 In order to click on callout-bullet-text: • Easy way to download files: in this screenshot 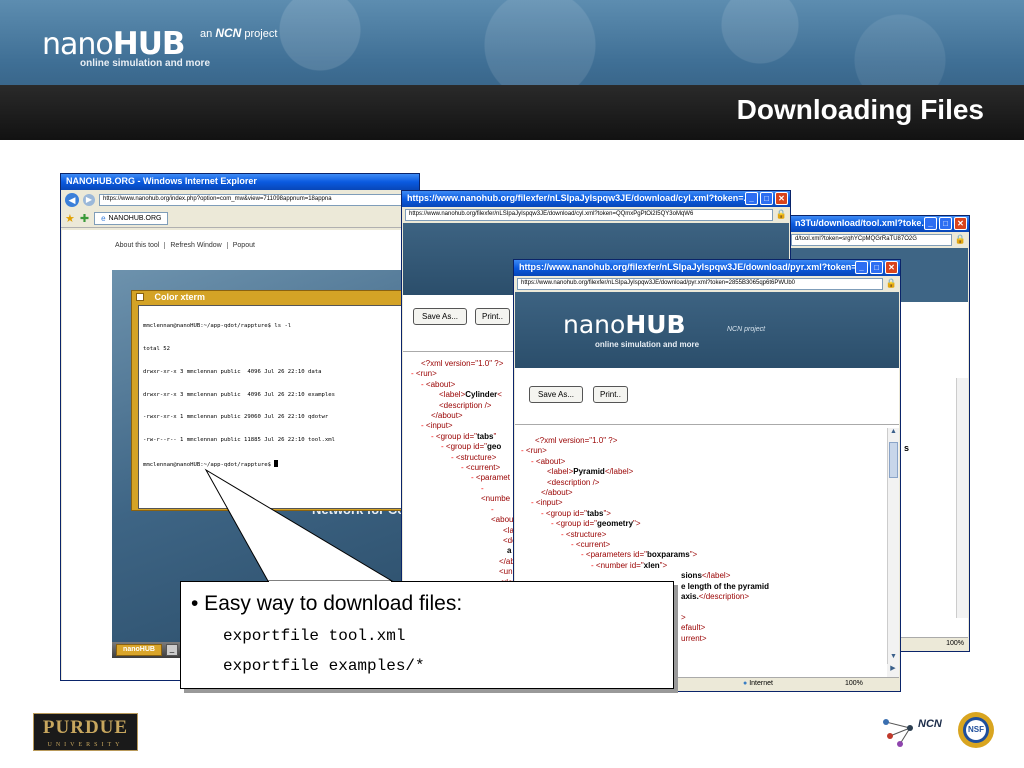, I will do `click(327, 603)`.